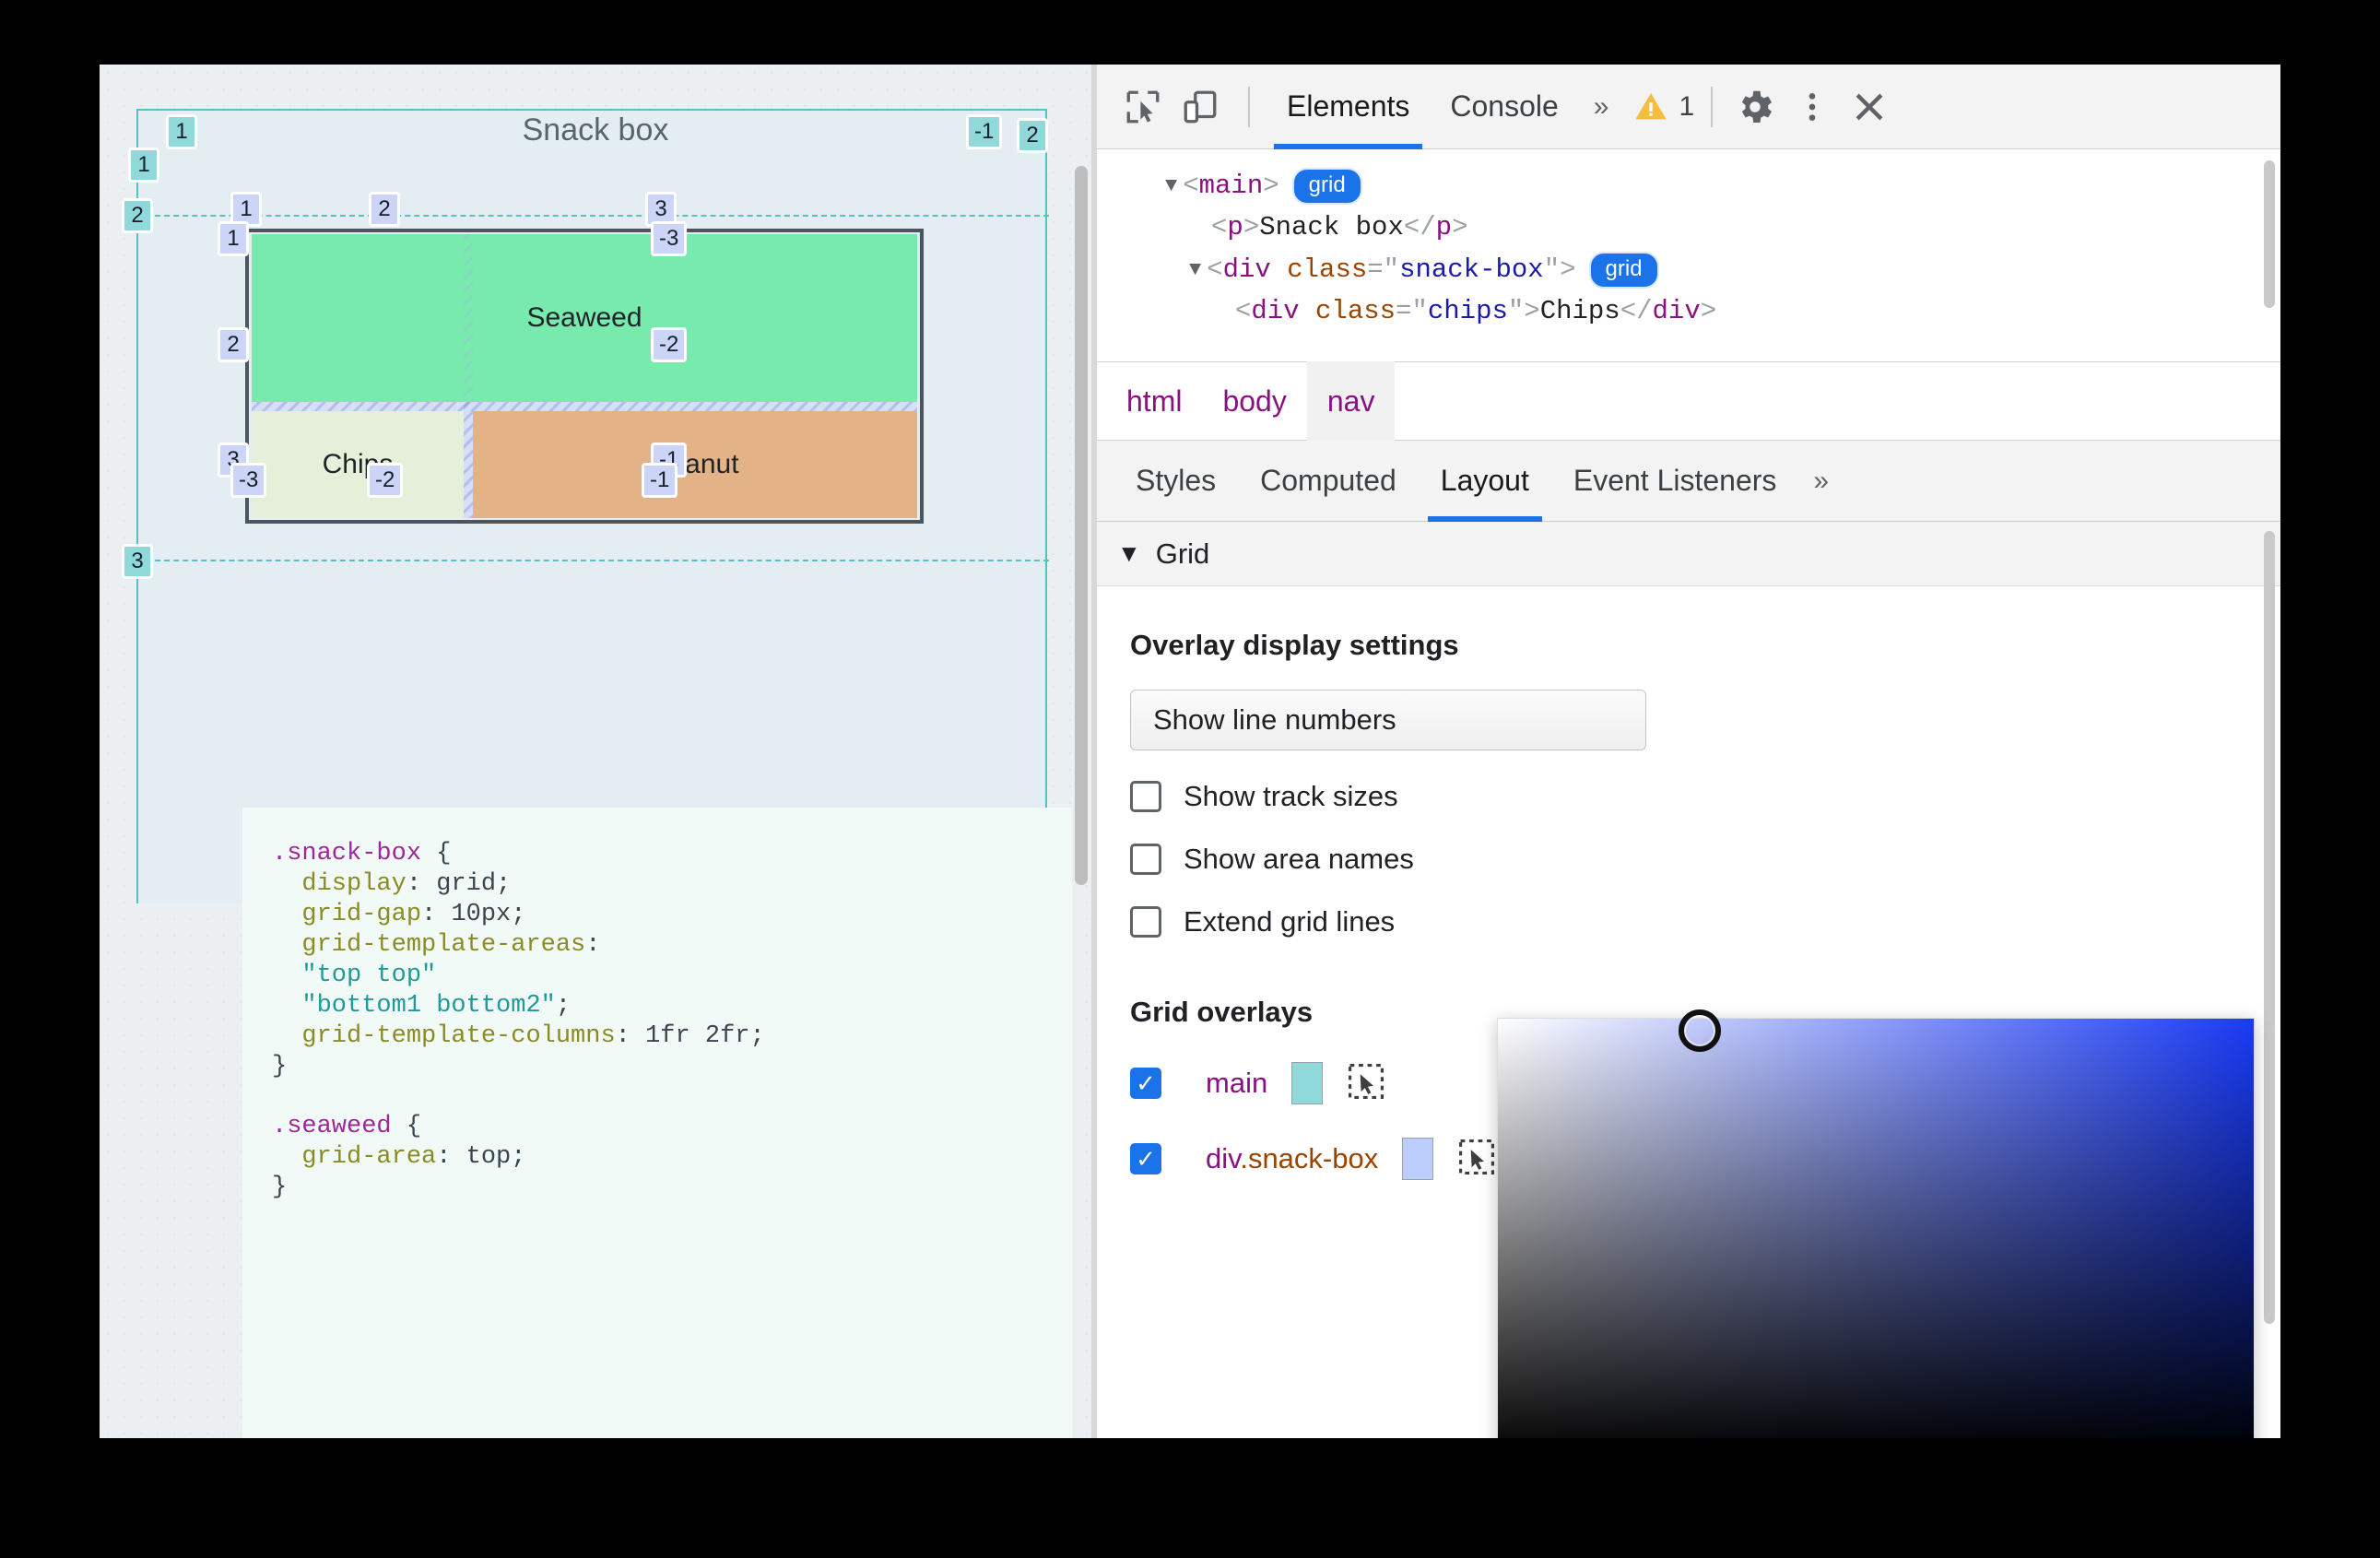 This screenshot has width=2380, height=1558. Describe the element at coordinates (137, 561) in the screenshot. I see `main-grid-badge-row-3: 3` at that location.